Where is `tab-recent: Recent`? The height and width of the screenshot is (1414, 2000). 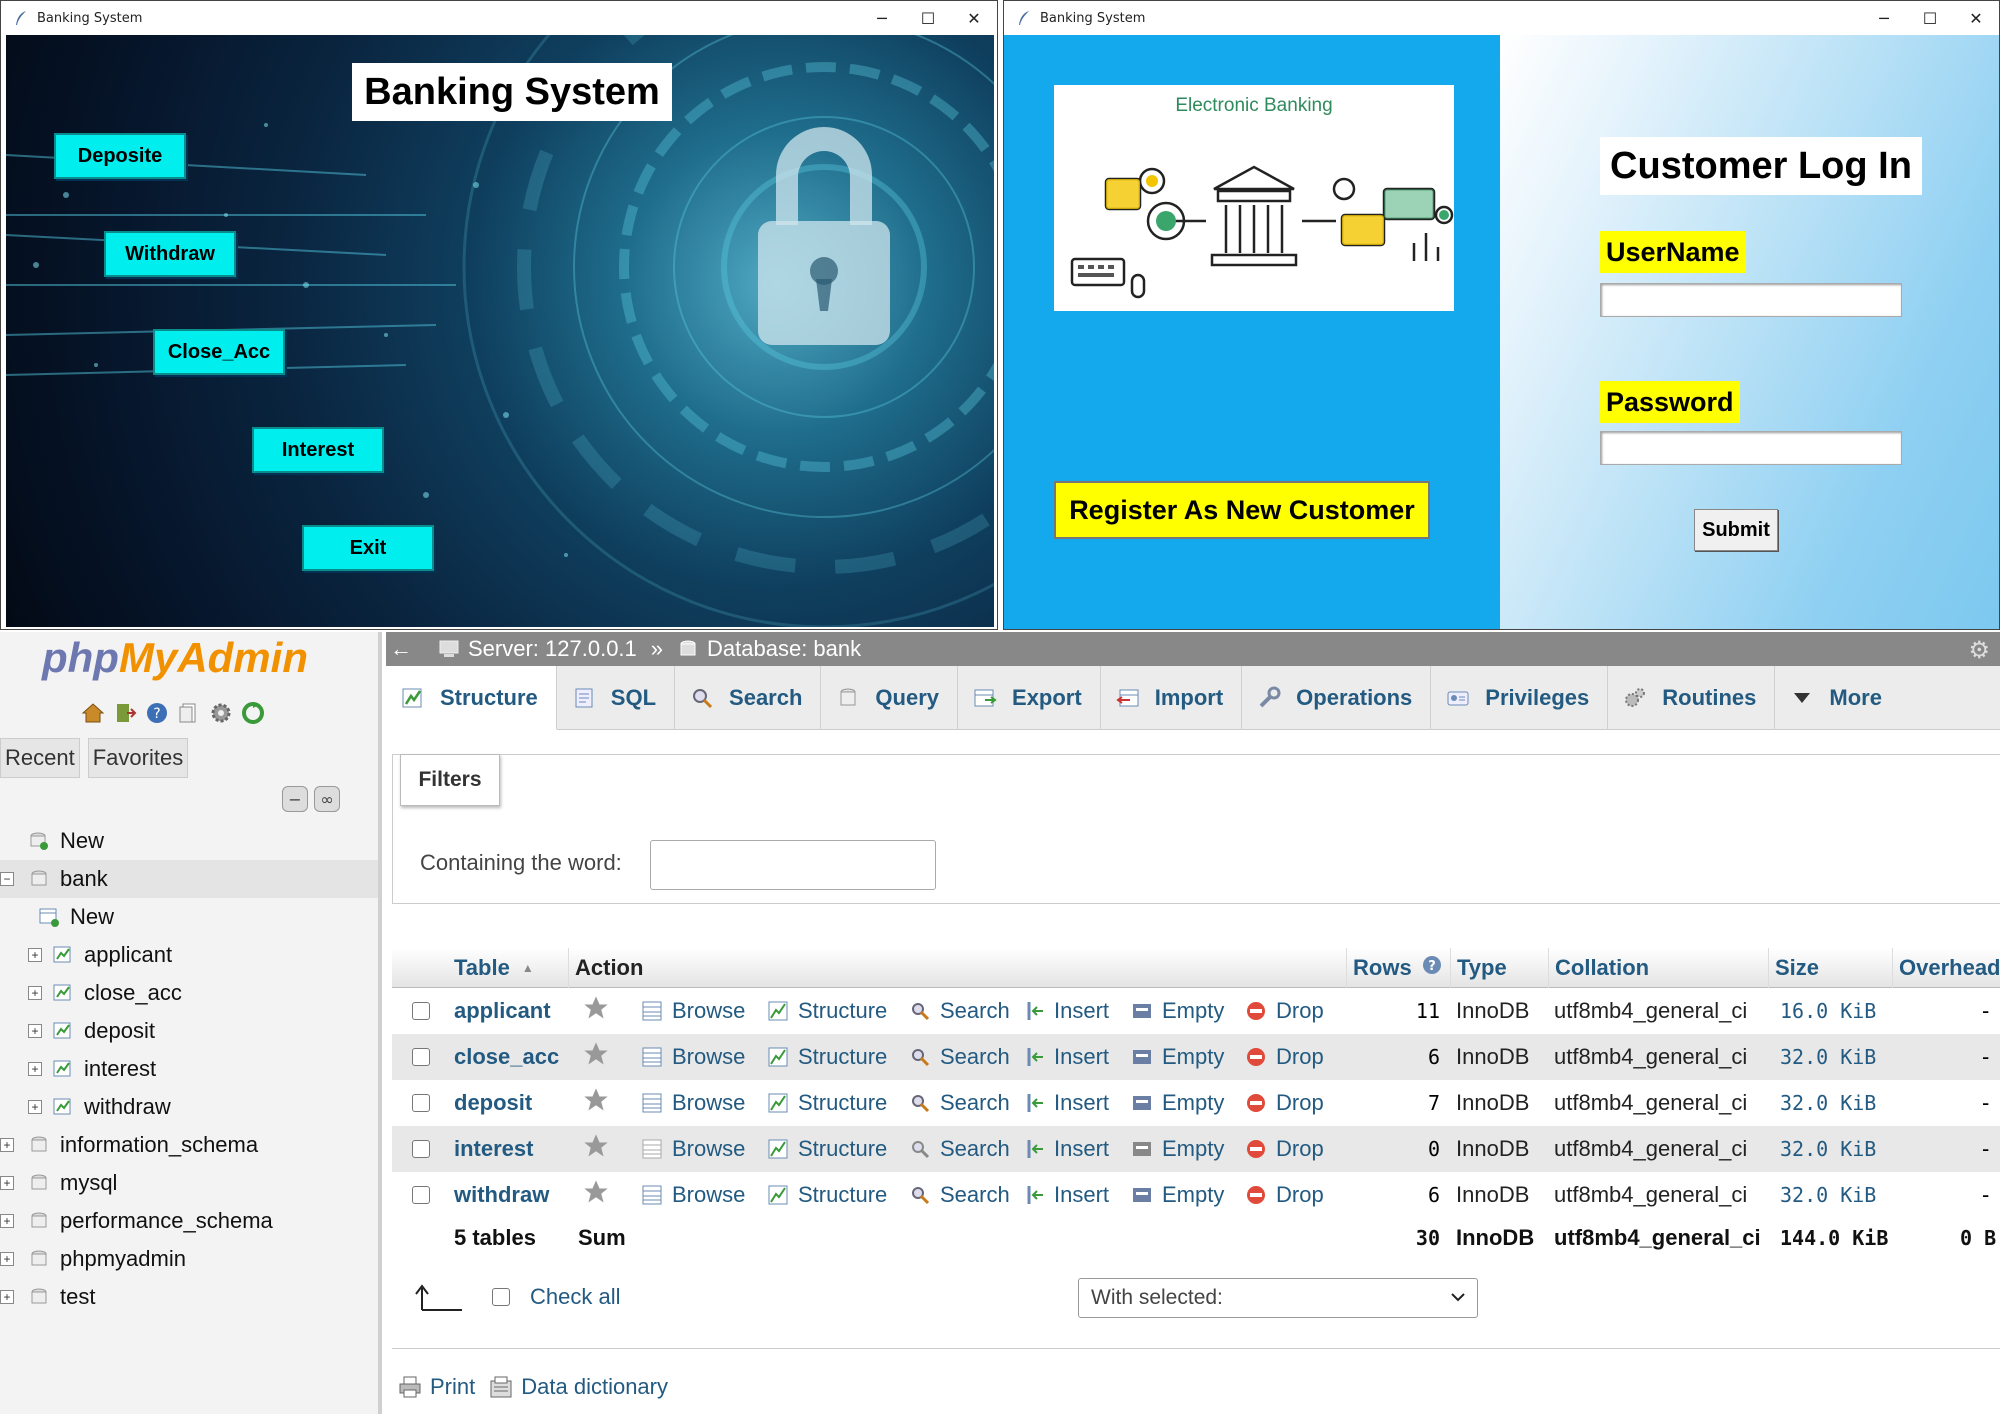 tab-recent: Recent is located at coordinates (40, 758).